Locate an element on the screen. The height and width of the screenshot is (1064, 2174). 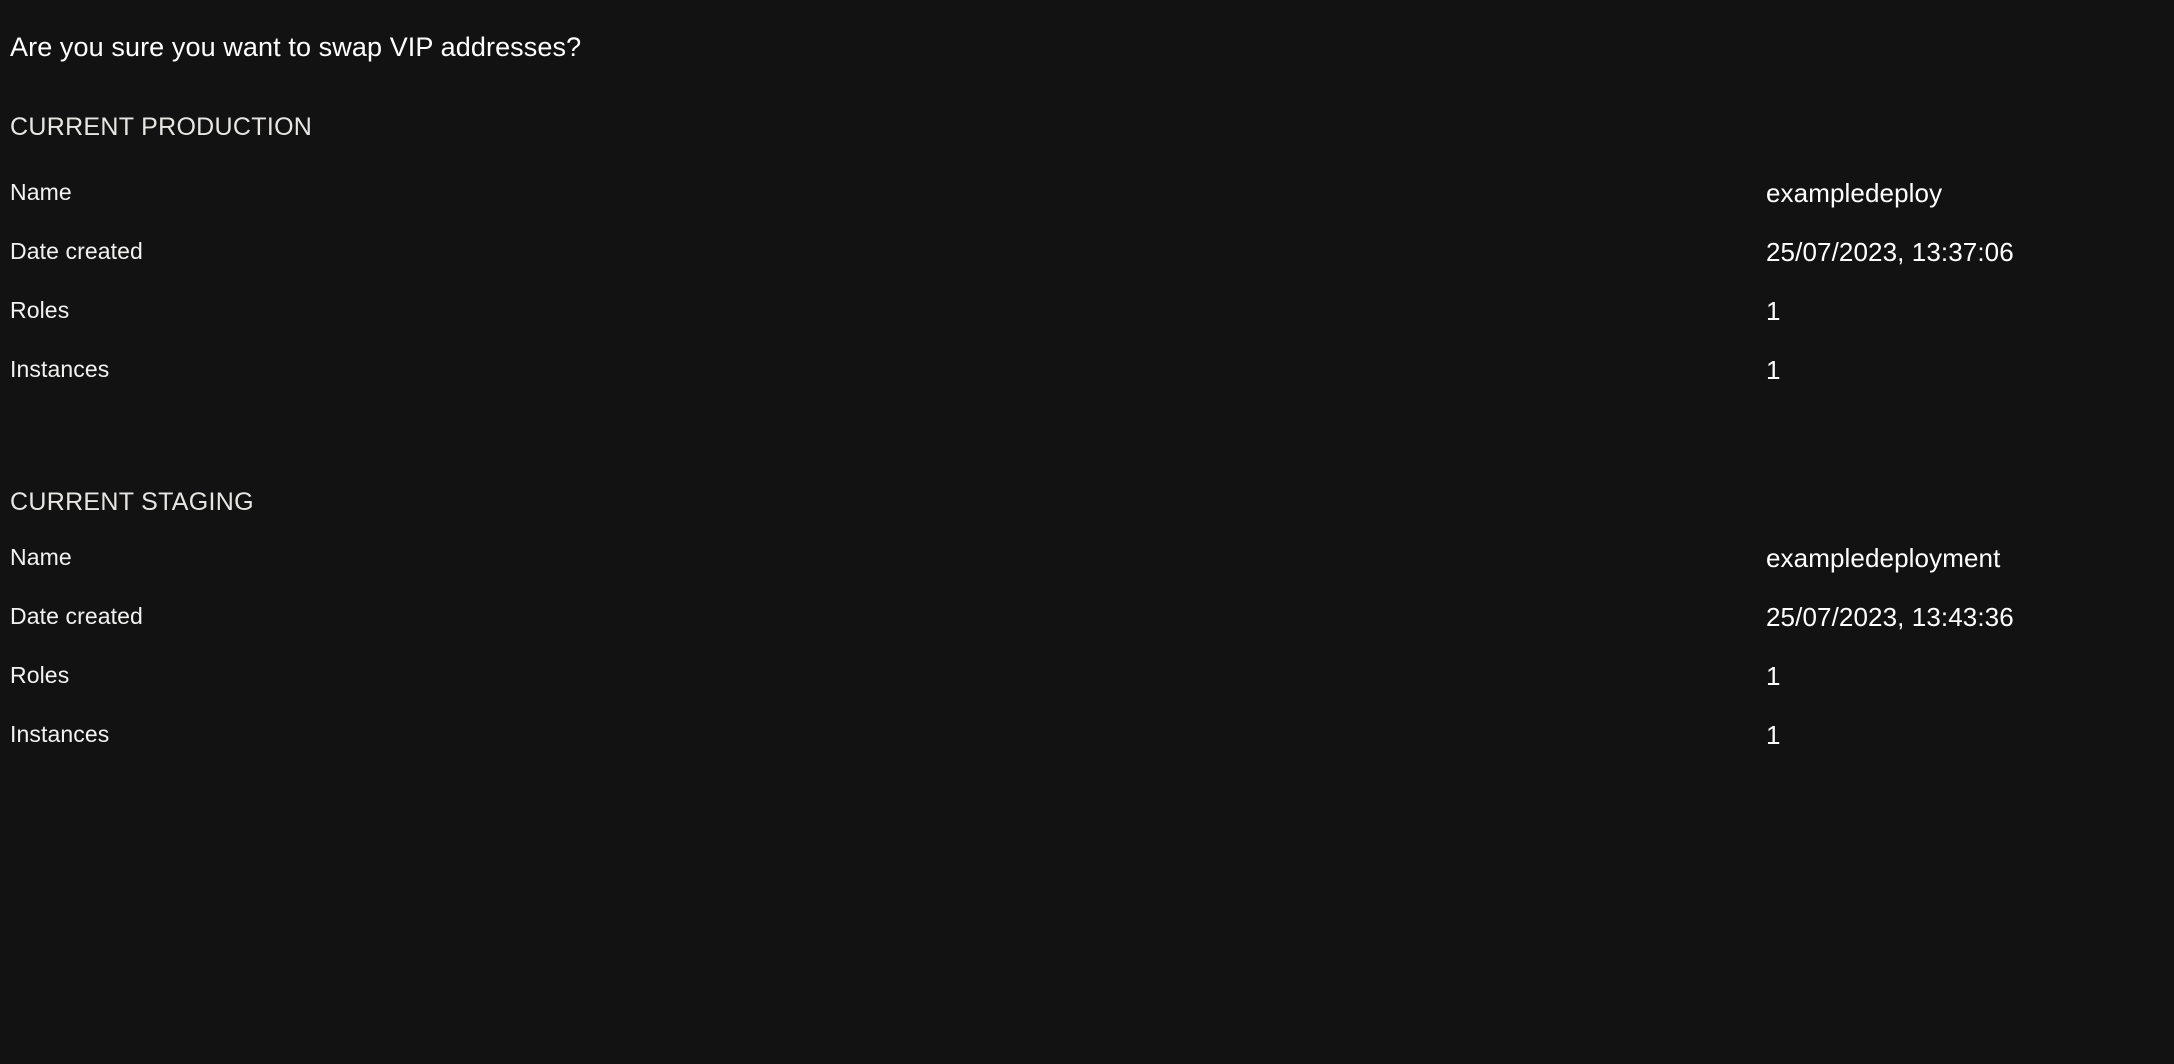
table-row: Name exampledeployment is located at coordinates (1092, 573).